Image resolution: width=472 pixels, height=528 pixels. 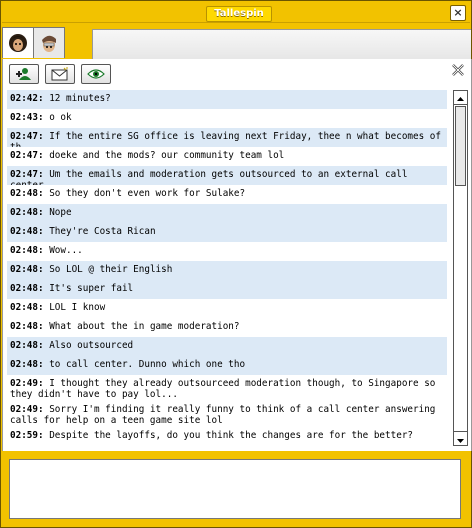 What do you see at coordinates (458, 13) in the screenshot?
I see `window-close-button: ×` at bounding box center [458, 13].